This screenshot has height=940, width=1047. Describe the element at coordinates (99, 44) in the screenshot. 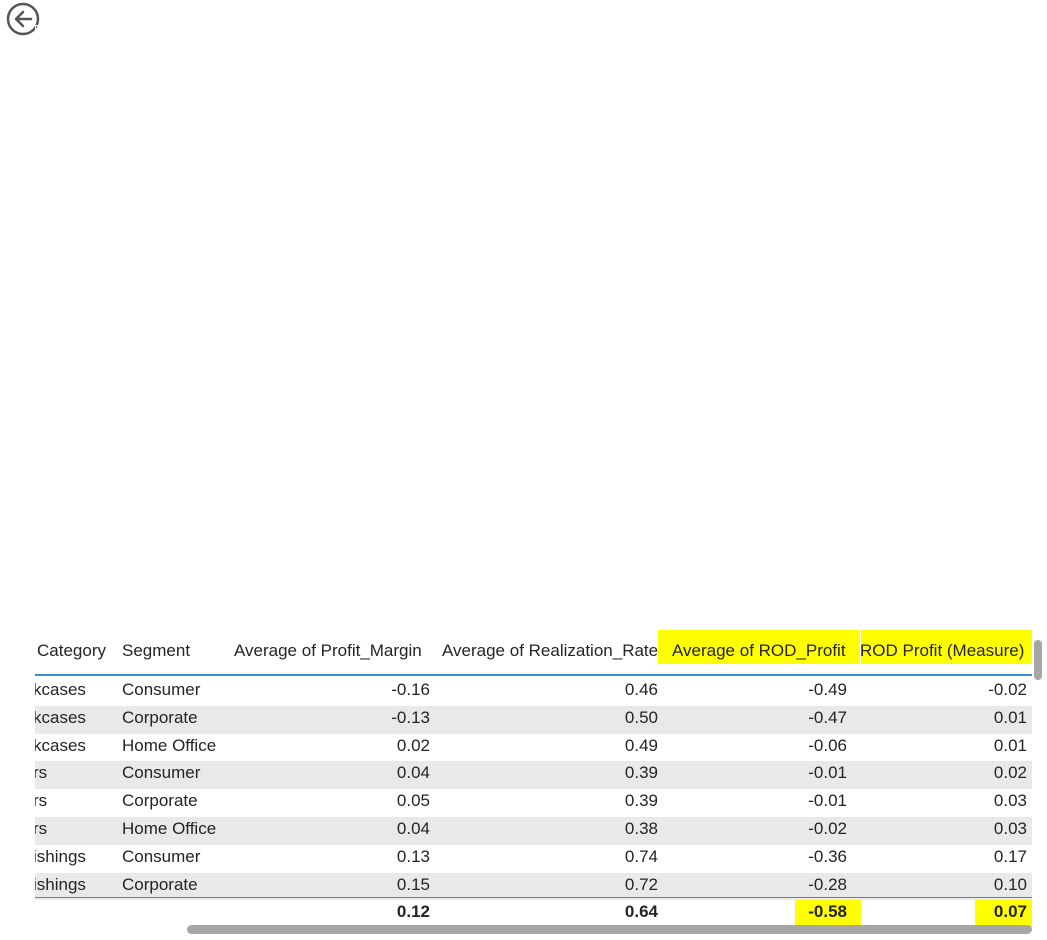

I see `tile-label: Office Supplies` at that location.